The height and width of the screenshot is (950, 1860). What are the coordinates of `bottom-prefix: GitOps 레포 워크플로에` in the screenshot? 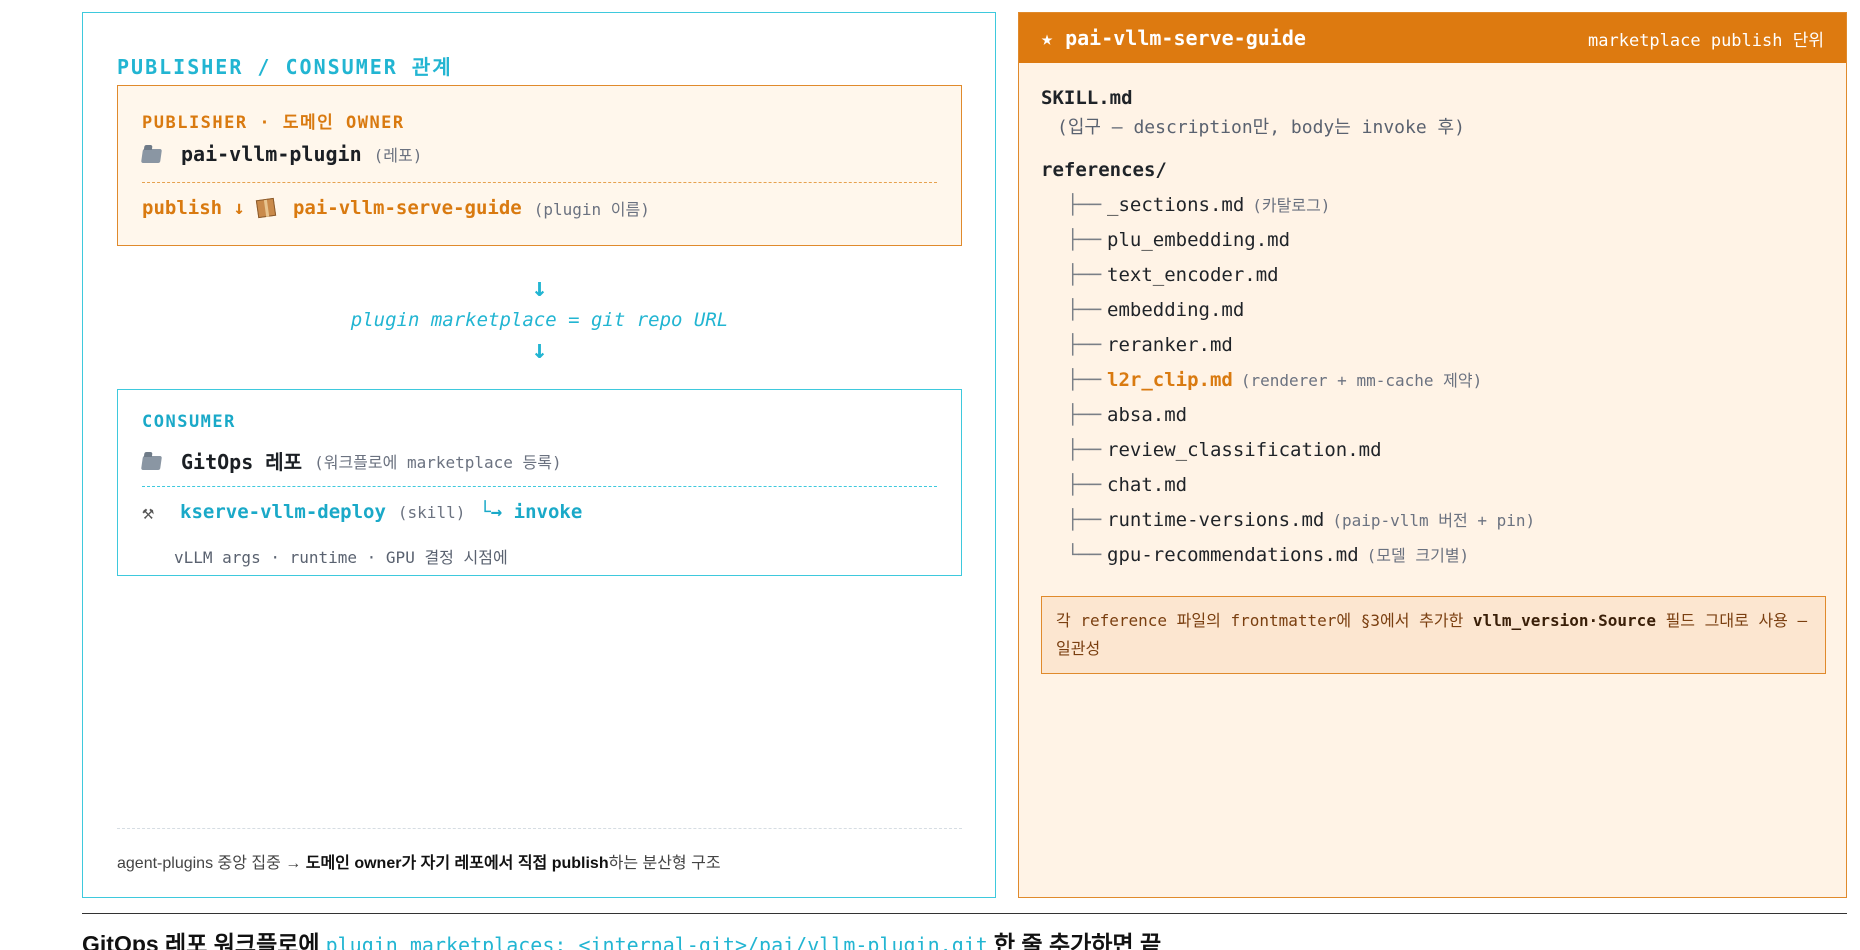 It's located at (201, 940).